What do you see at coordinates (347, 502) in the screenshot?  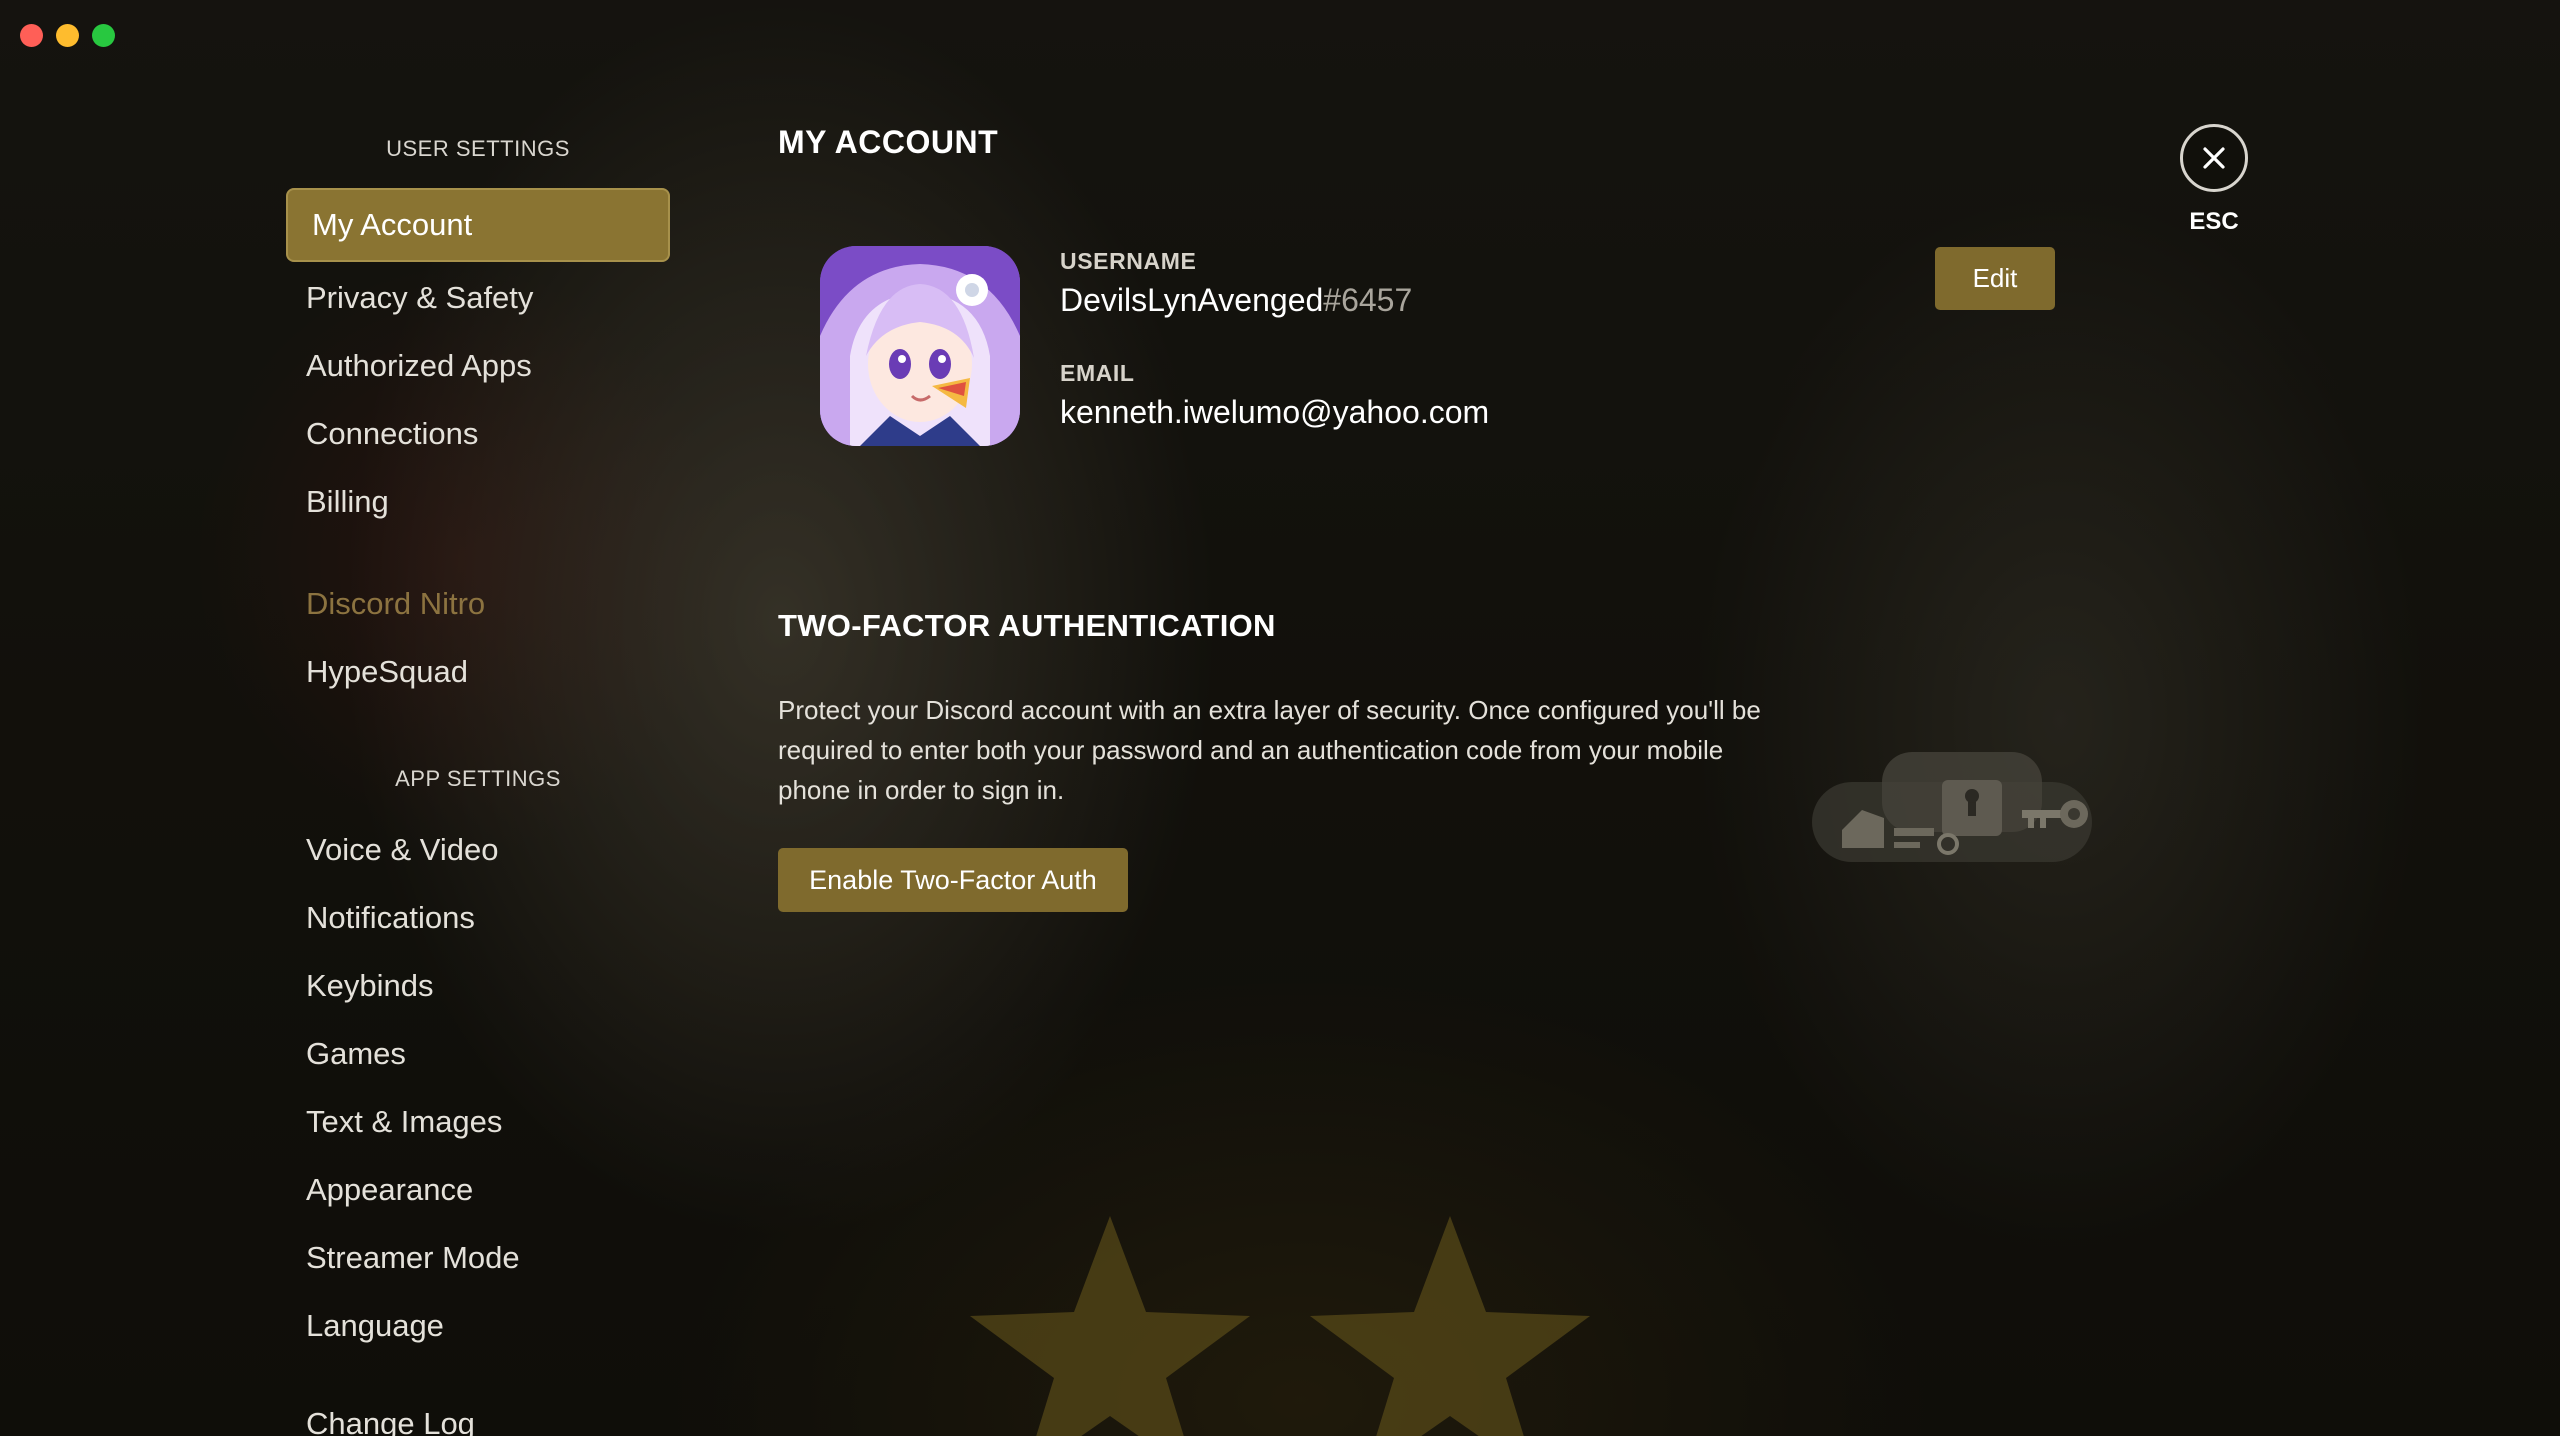 I see `sidebar-item-billing: Billing` at bounding box center [347, 502].